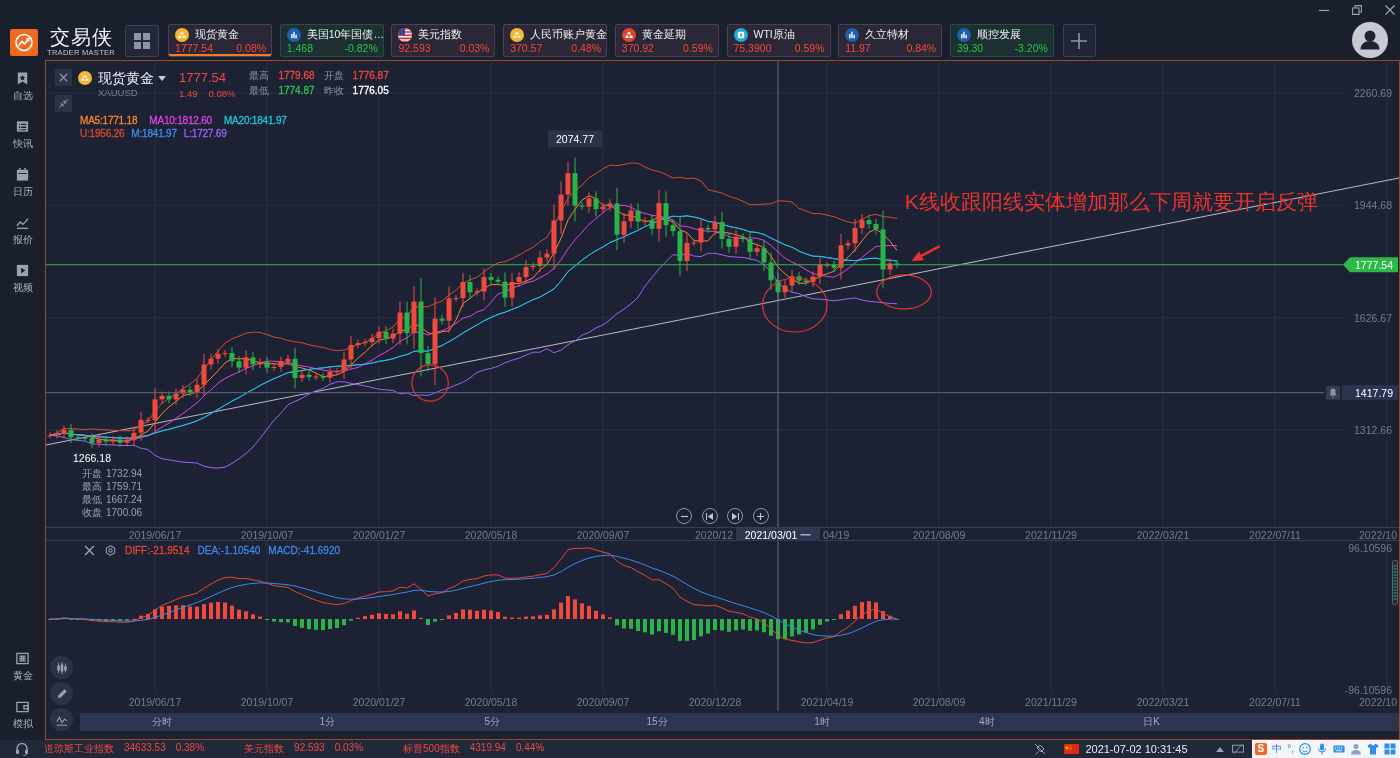 The width and height of the screenshot is (1400, 758). I want to click on bell-icon, so click(1333, 392).